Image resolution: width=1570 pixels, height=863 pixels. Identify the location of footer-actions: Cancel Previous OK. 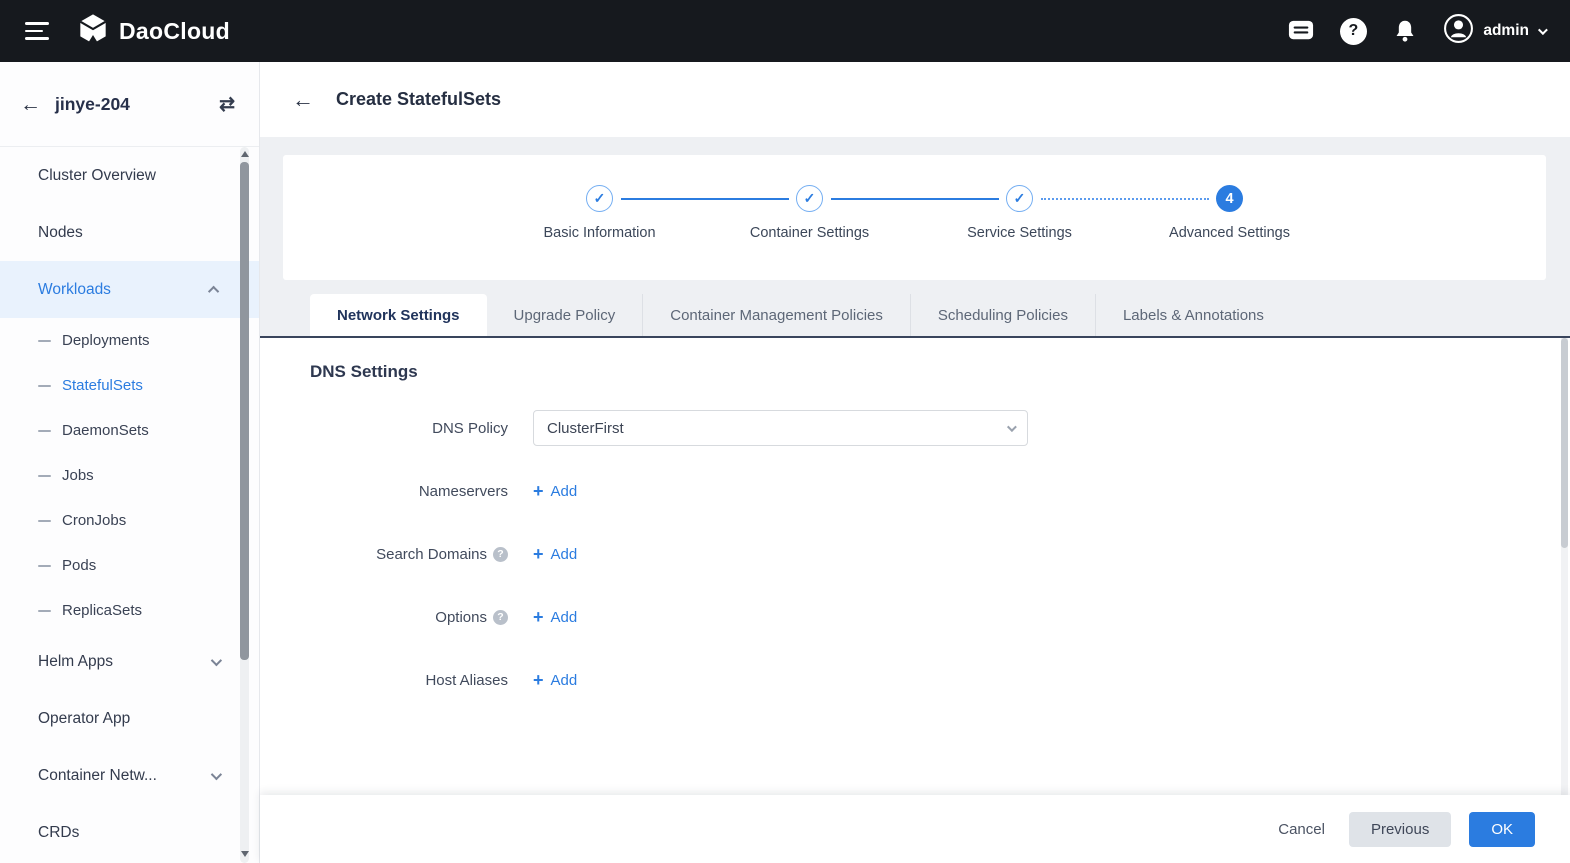
(915, 829).